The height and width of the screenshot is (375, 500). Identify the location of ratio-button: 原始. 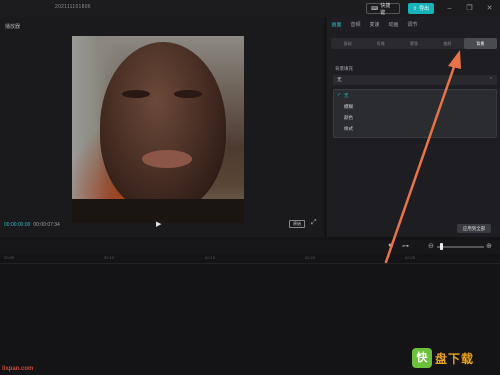
(297, 224).